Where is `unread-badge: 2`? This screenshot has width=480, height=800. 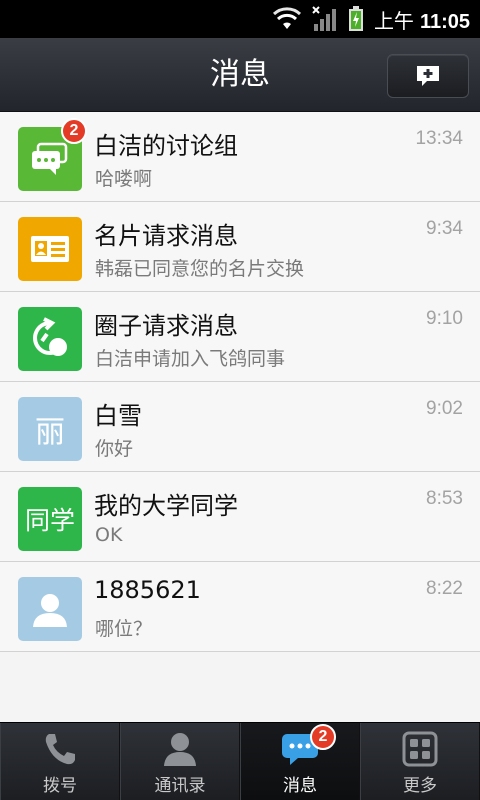 unread-badge: 2 is located at coordinates (74, 131).